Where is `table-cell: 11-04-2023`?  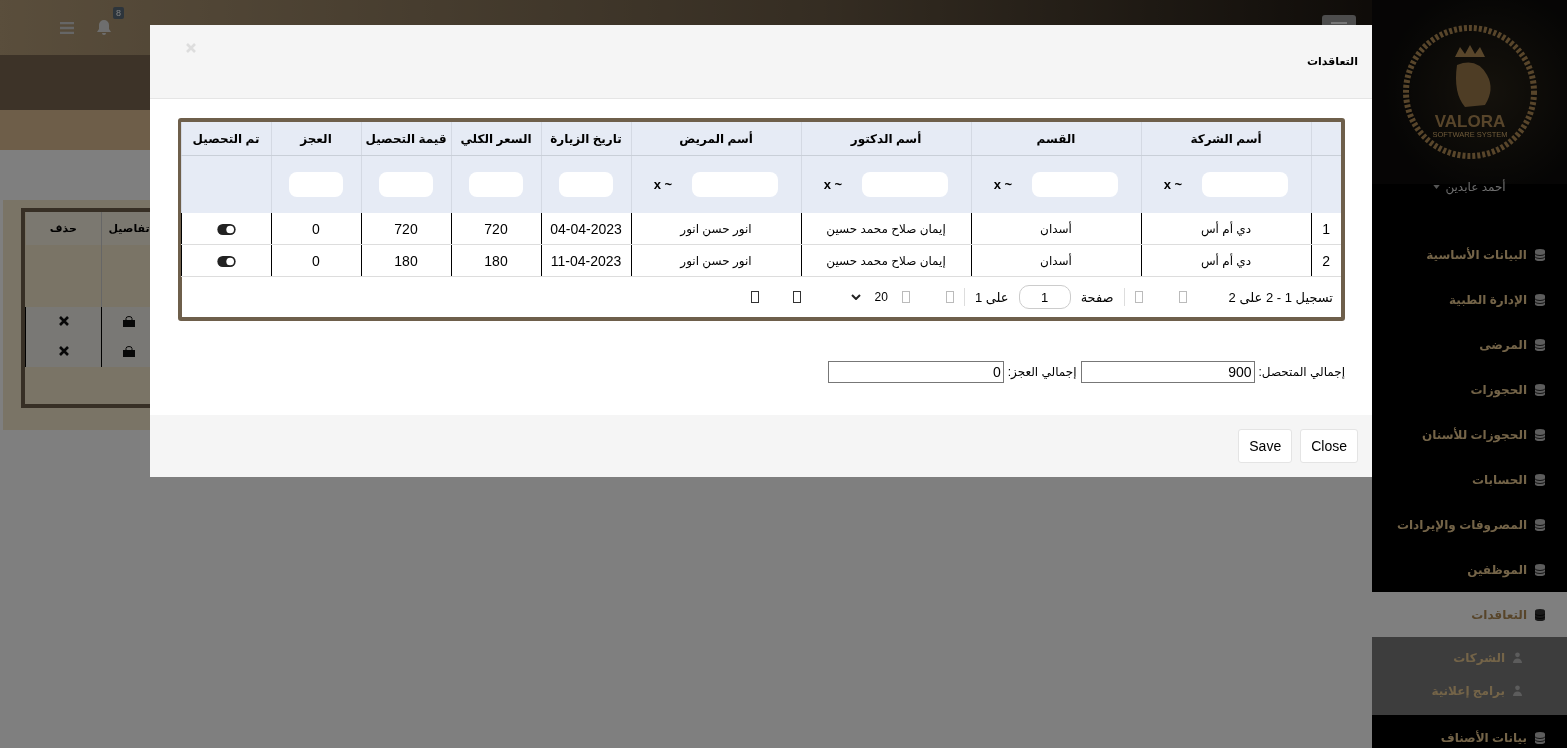 table-cell: 11-04-2023 is located at coordinates (586, 260).